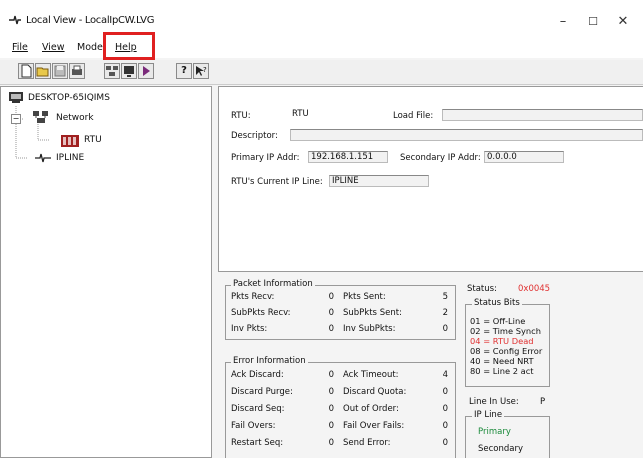 The height and width of the screenshot is (458, 643). Describe the element at coordinates (184, 71) in the screenshot. I see `about-icon: ?` at that location.